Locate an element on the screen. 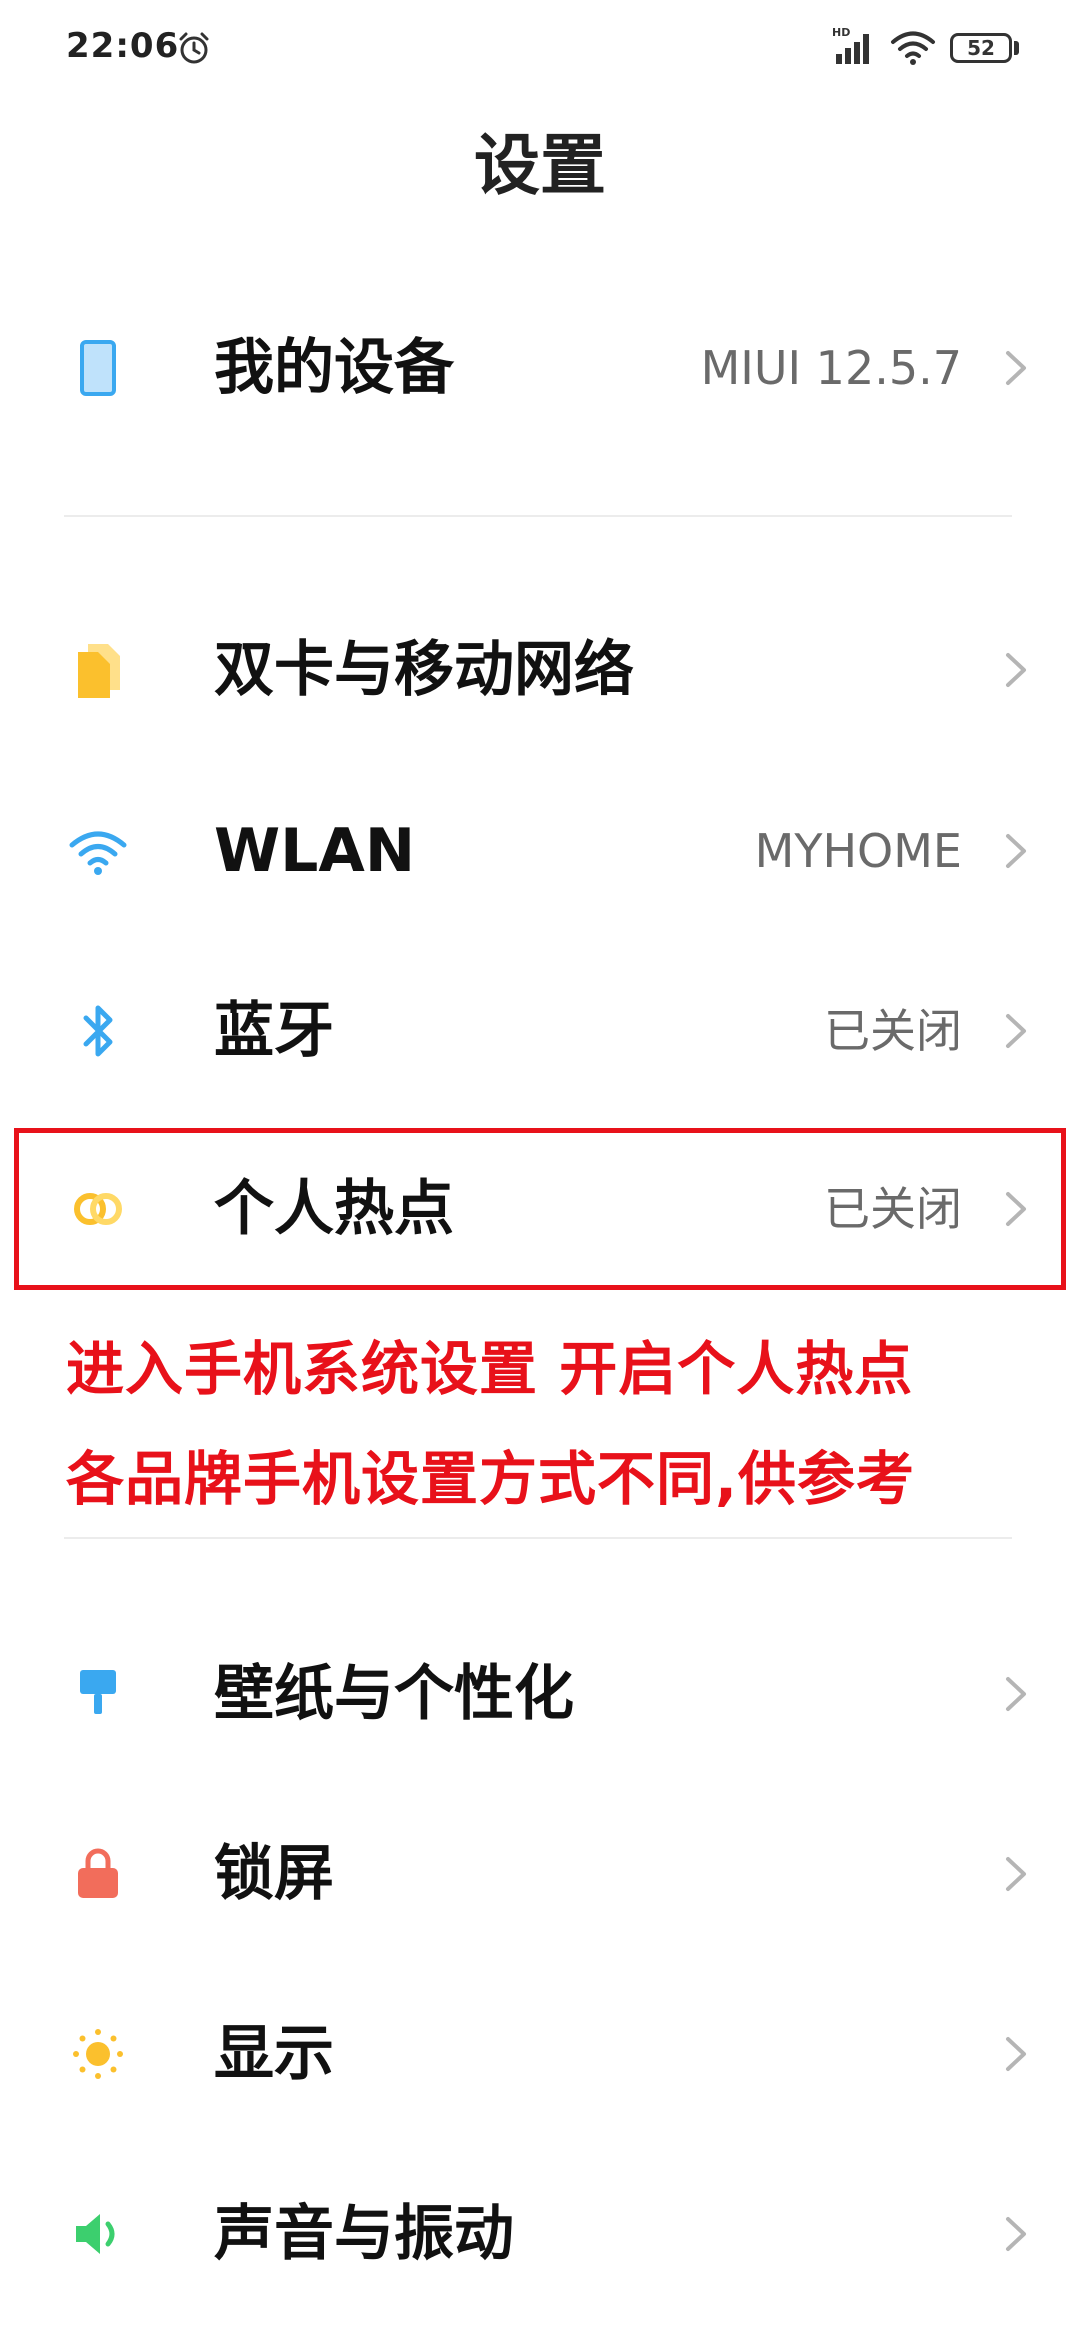  settings-item-label: 蓝牙 is located at coordinates (274, 1031).